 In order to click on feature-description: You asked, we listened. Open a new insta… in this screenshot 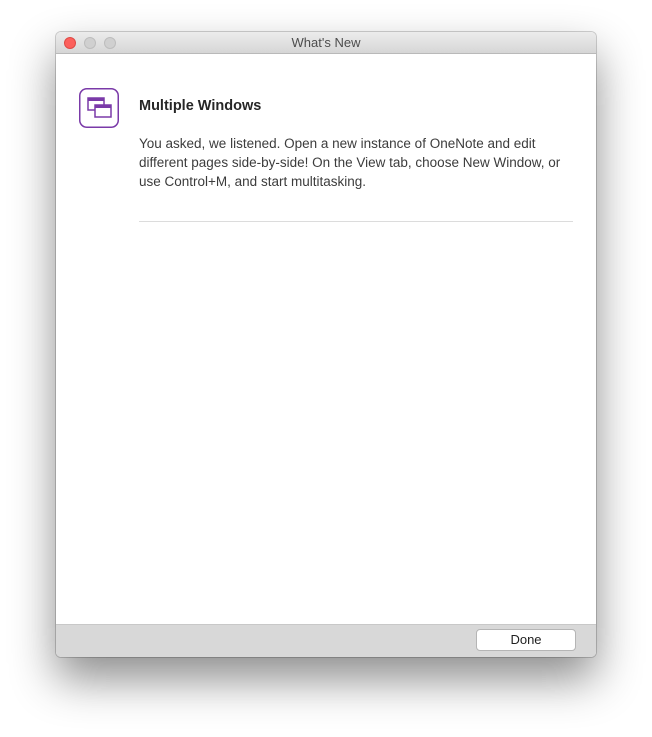, I will do `click(350, 162)`.